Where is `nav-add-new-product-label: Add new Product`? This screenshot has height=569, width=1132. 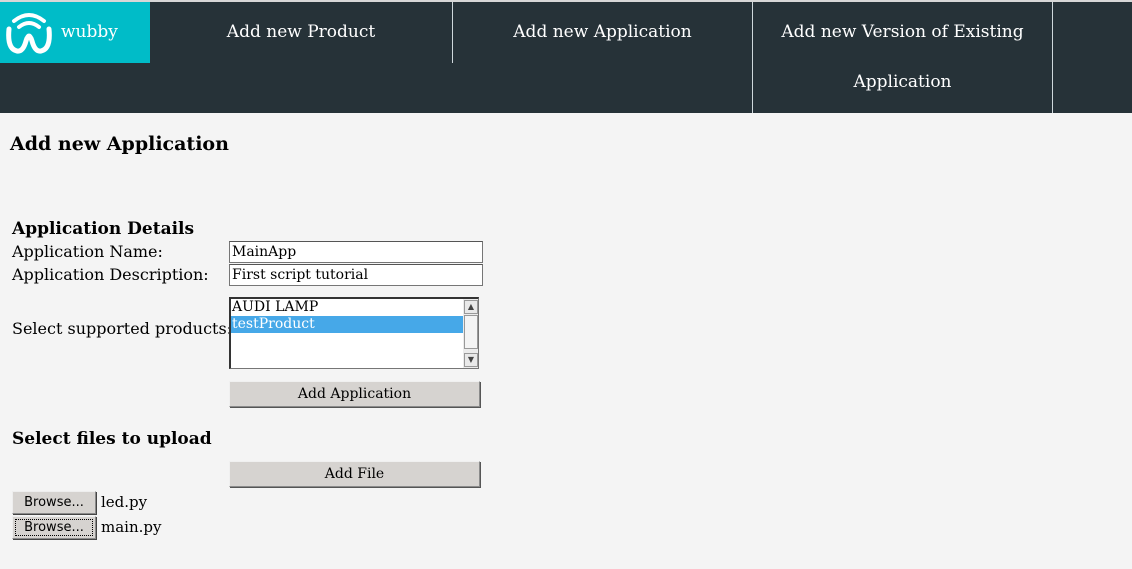 nav-add-new-product-label: Add new Product is located at coordinates (301, 32).